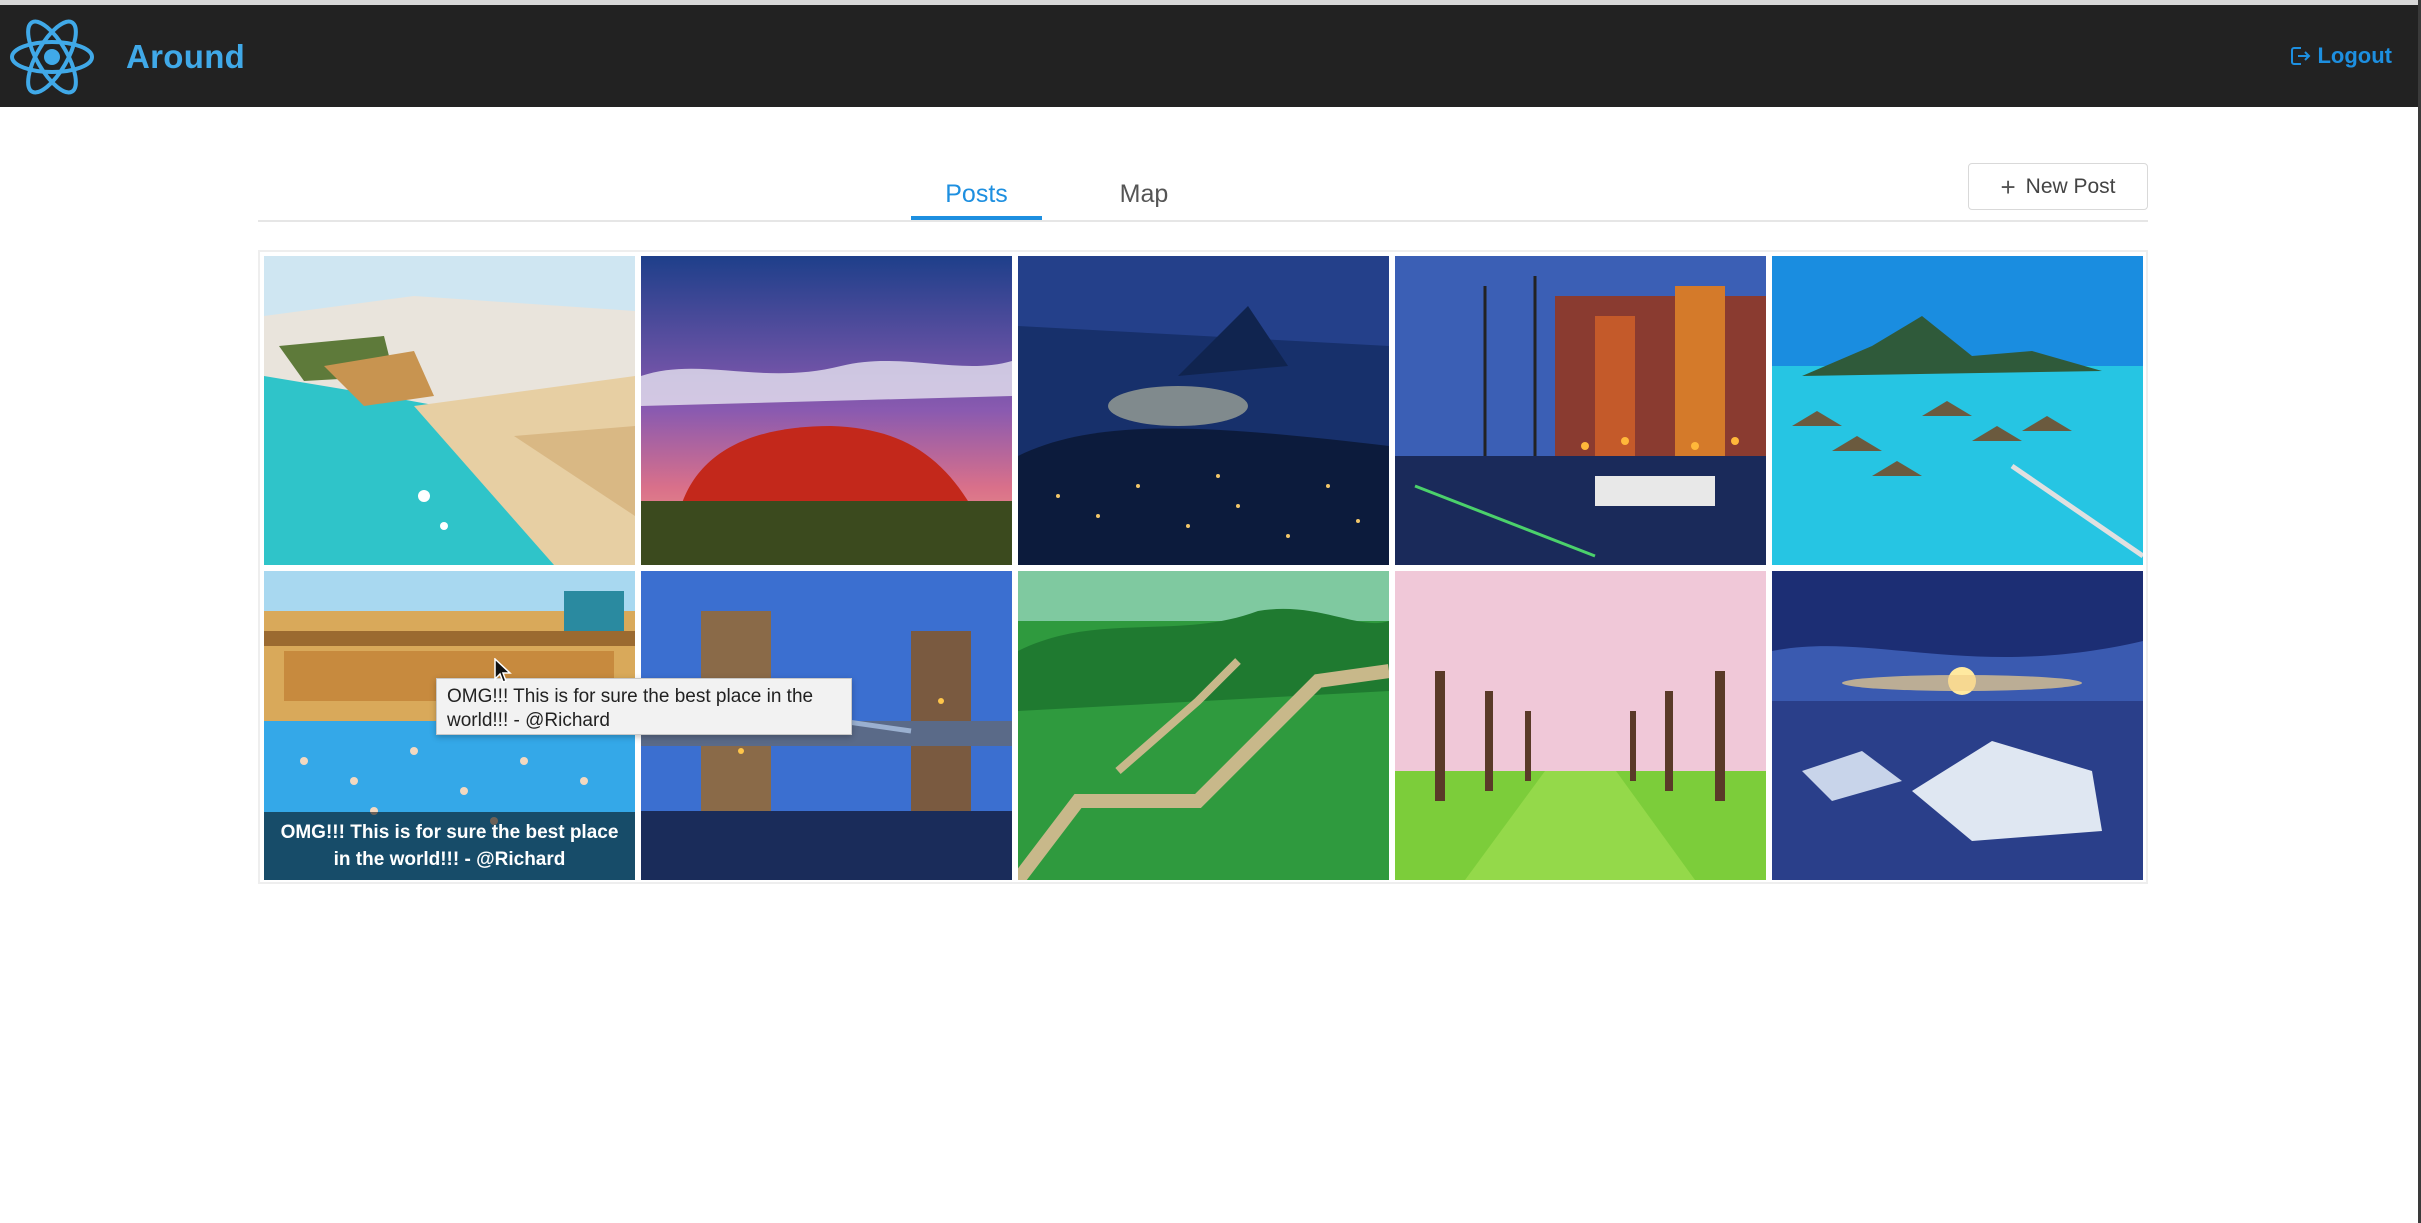 The height and width of the screenshot is (1223, 2421). Describe the element at coordinates (186, 56) in the screenshot. I see `app-title: Around` at that location.